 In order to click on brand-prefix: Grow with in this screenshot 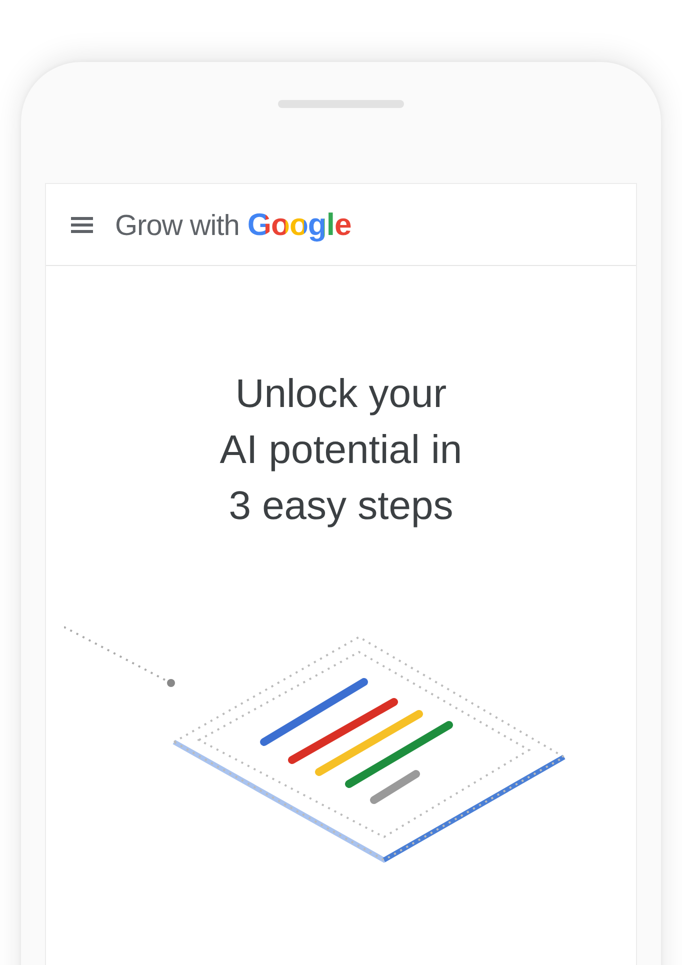, I will do `click(177, 226)`.